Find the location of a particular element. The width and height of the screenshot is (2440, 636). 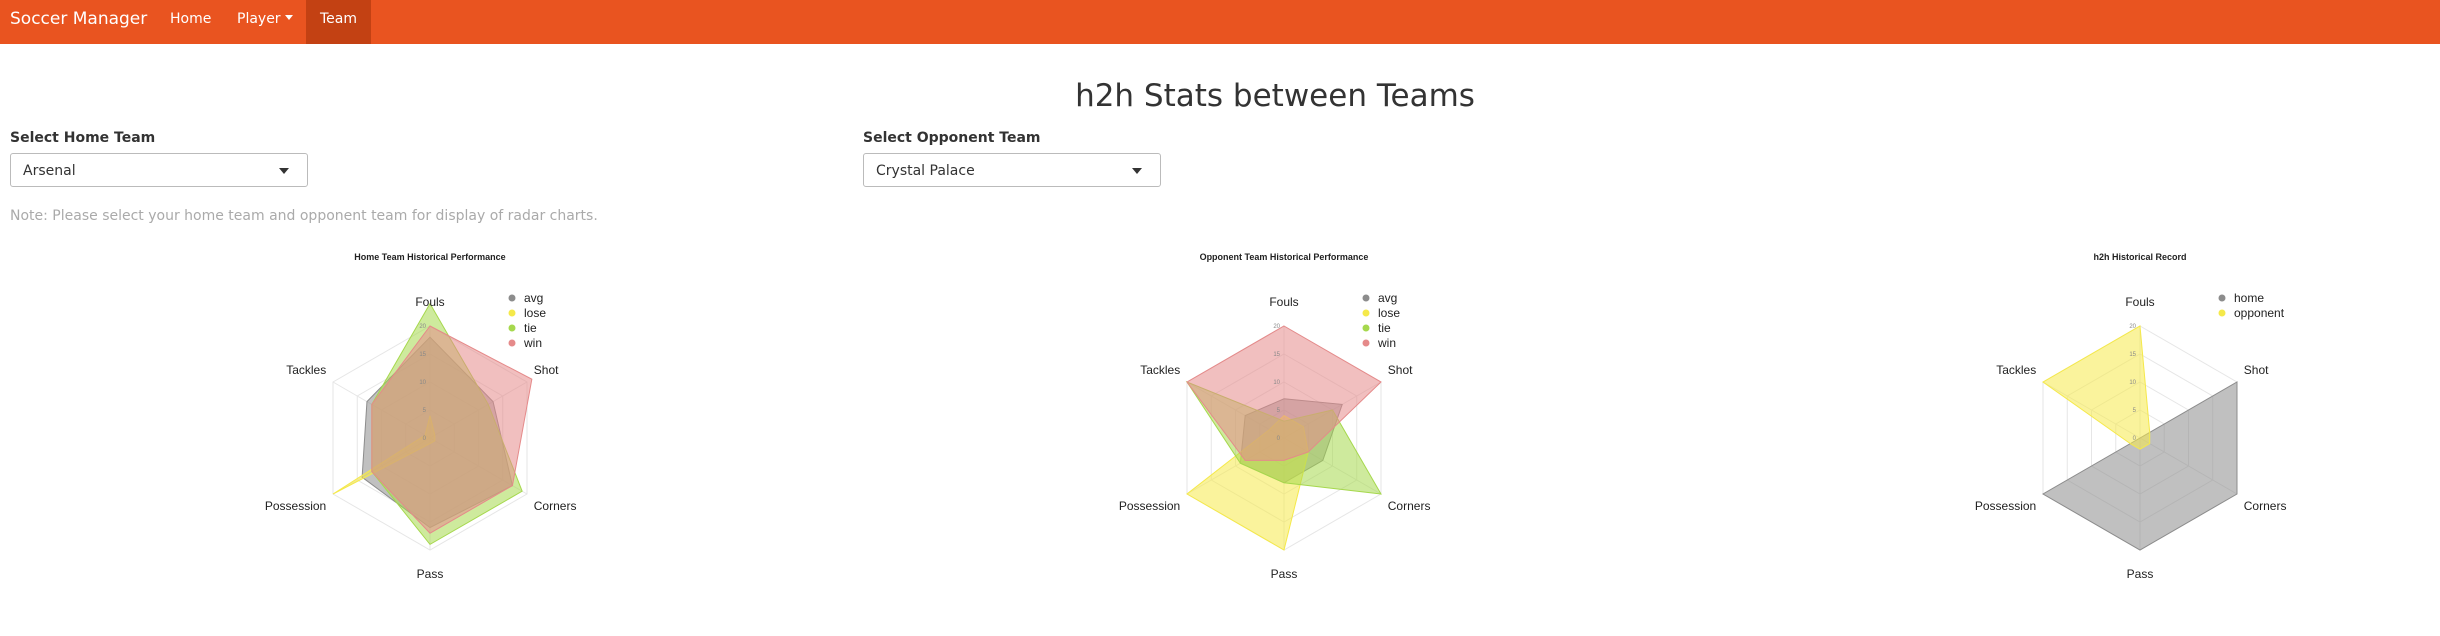

opponent-team-label: Select Opponent Team is located at coordinates (952, 138).